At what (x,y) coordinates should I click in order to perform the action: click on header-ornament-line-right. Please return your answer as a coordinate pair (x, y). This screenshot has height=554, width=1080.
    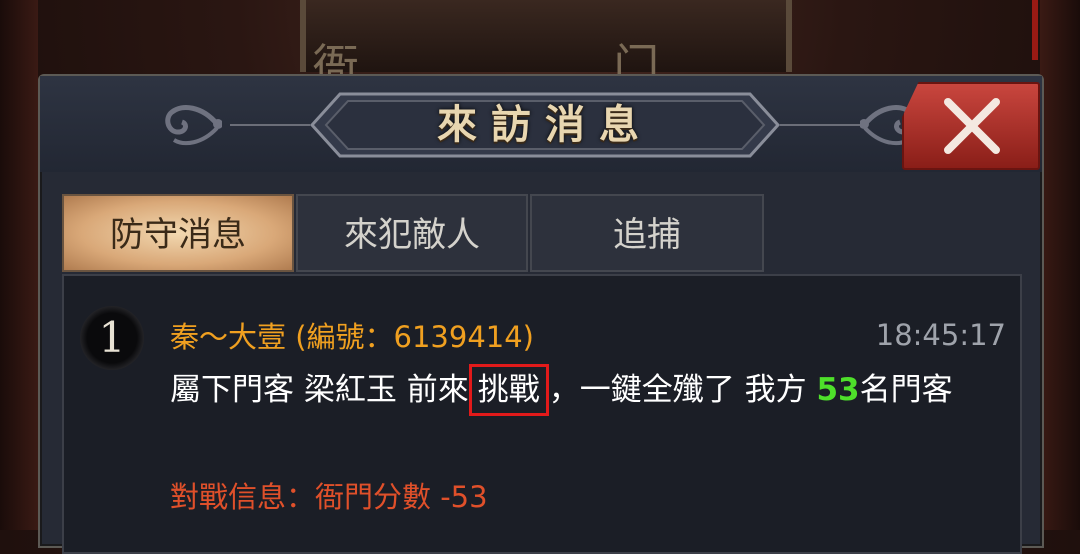
    Looking at the image, I should click on (820, 125).